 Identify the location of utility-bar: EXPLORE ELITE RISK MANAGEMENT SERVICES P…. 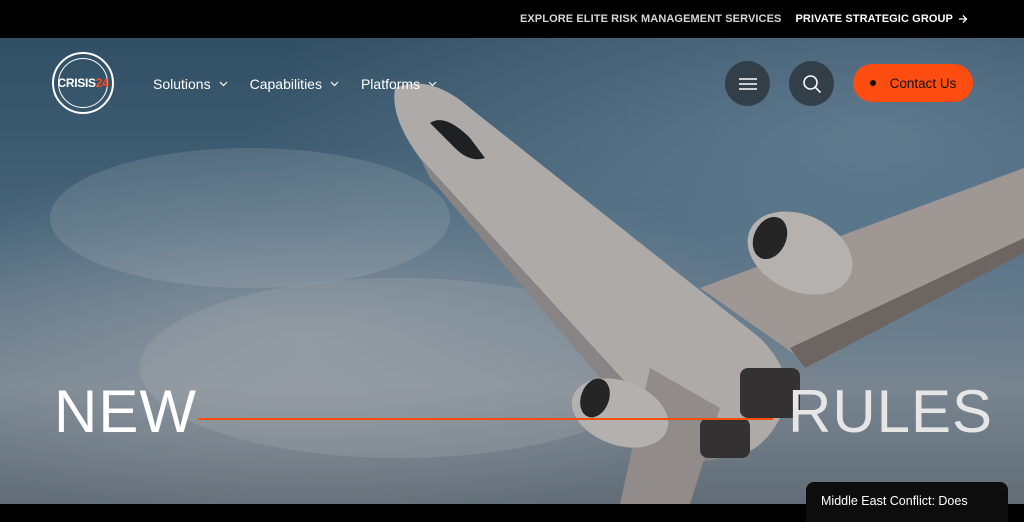
(512, 19).